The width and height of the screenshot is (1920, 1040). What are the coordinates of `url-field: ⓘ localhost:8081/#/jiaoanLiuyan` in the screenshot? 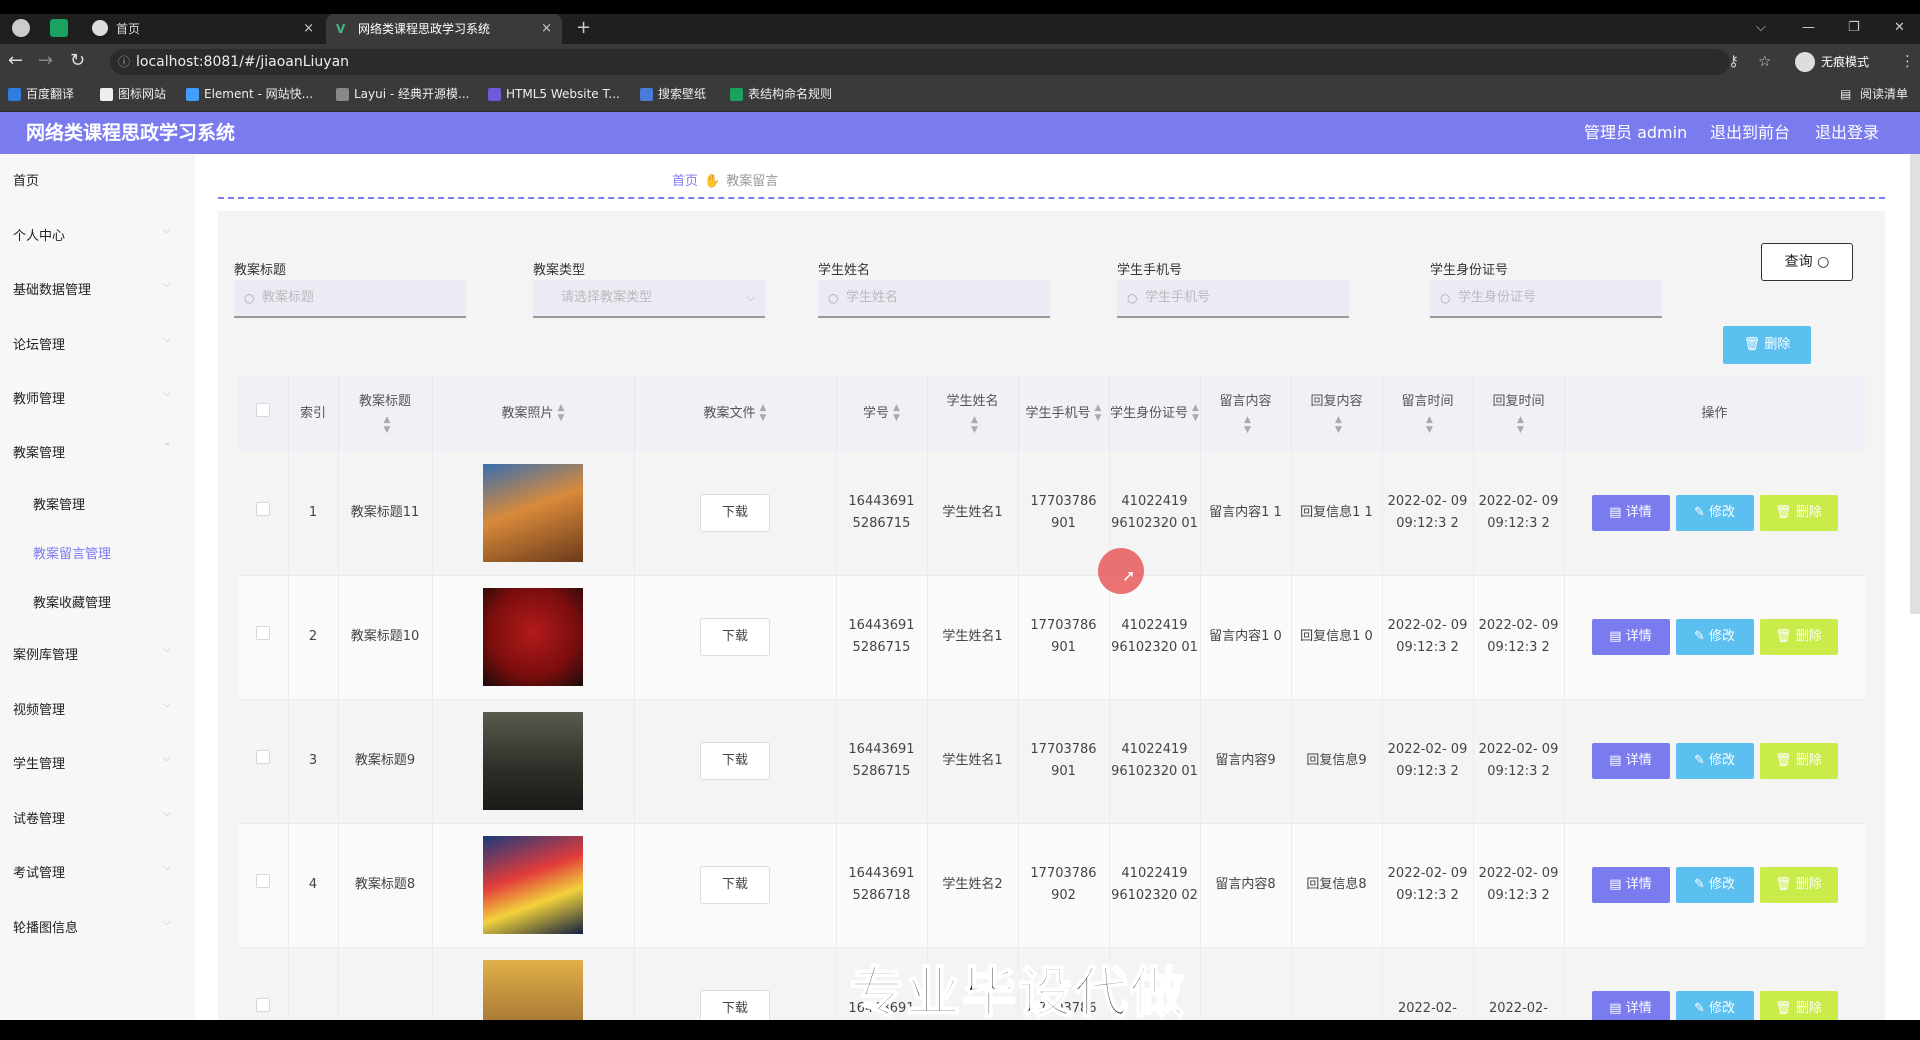 It's located at (920, 62).